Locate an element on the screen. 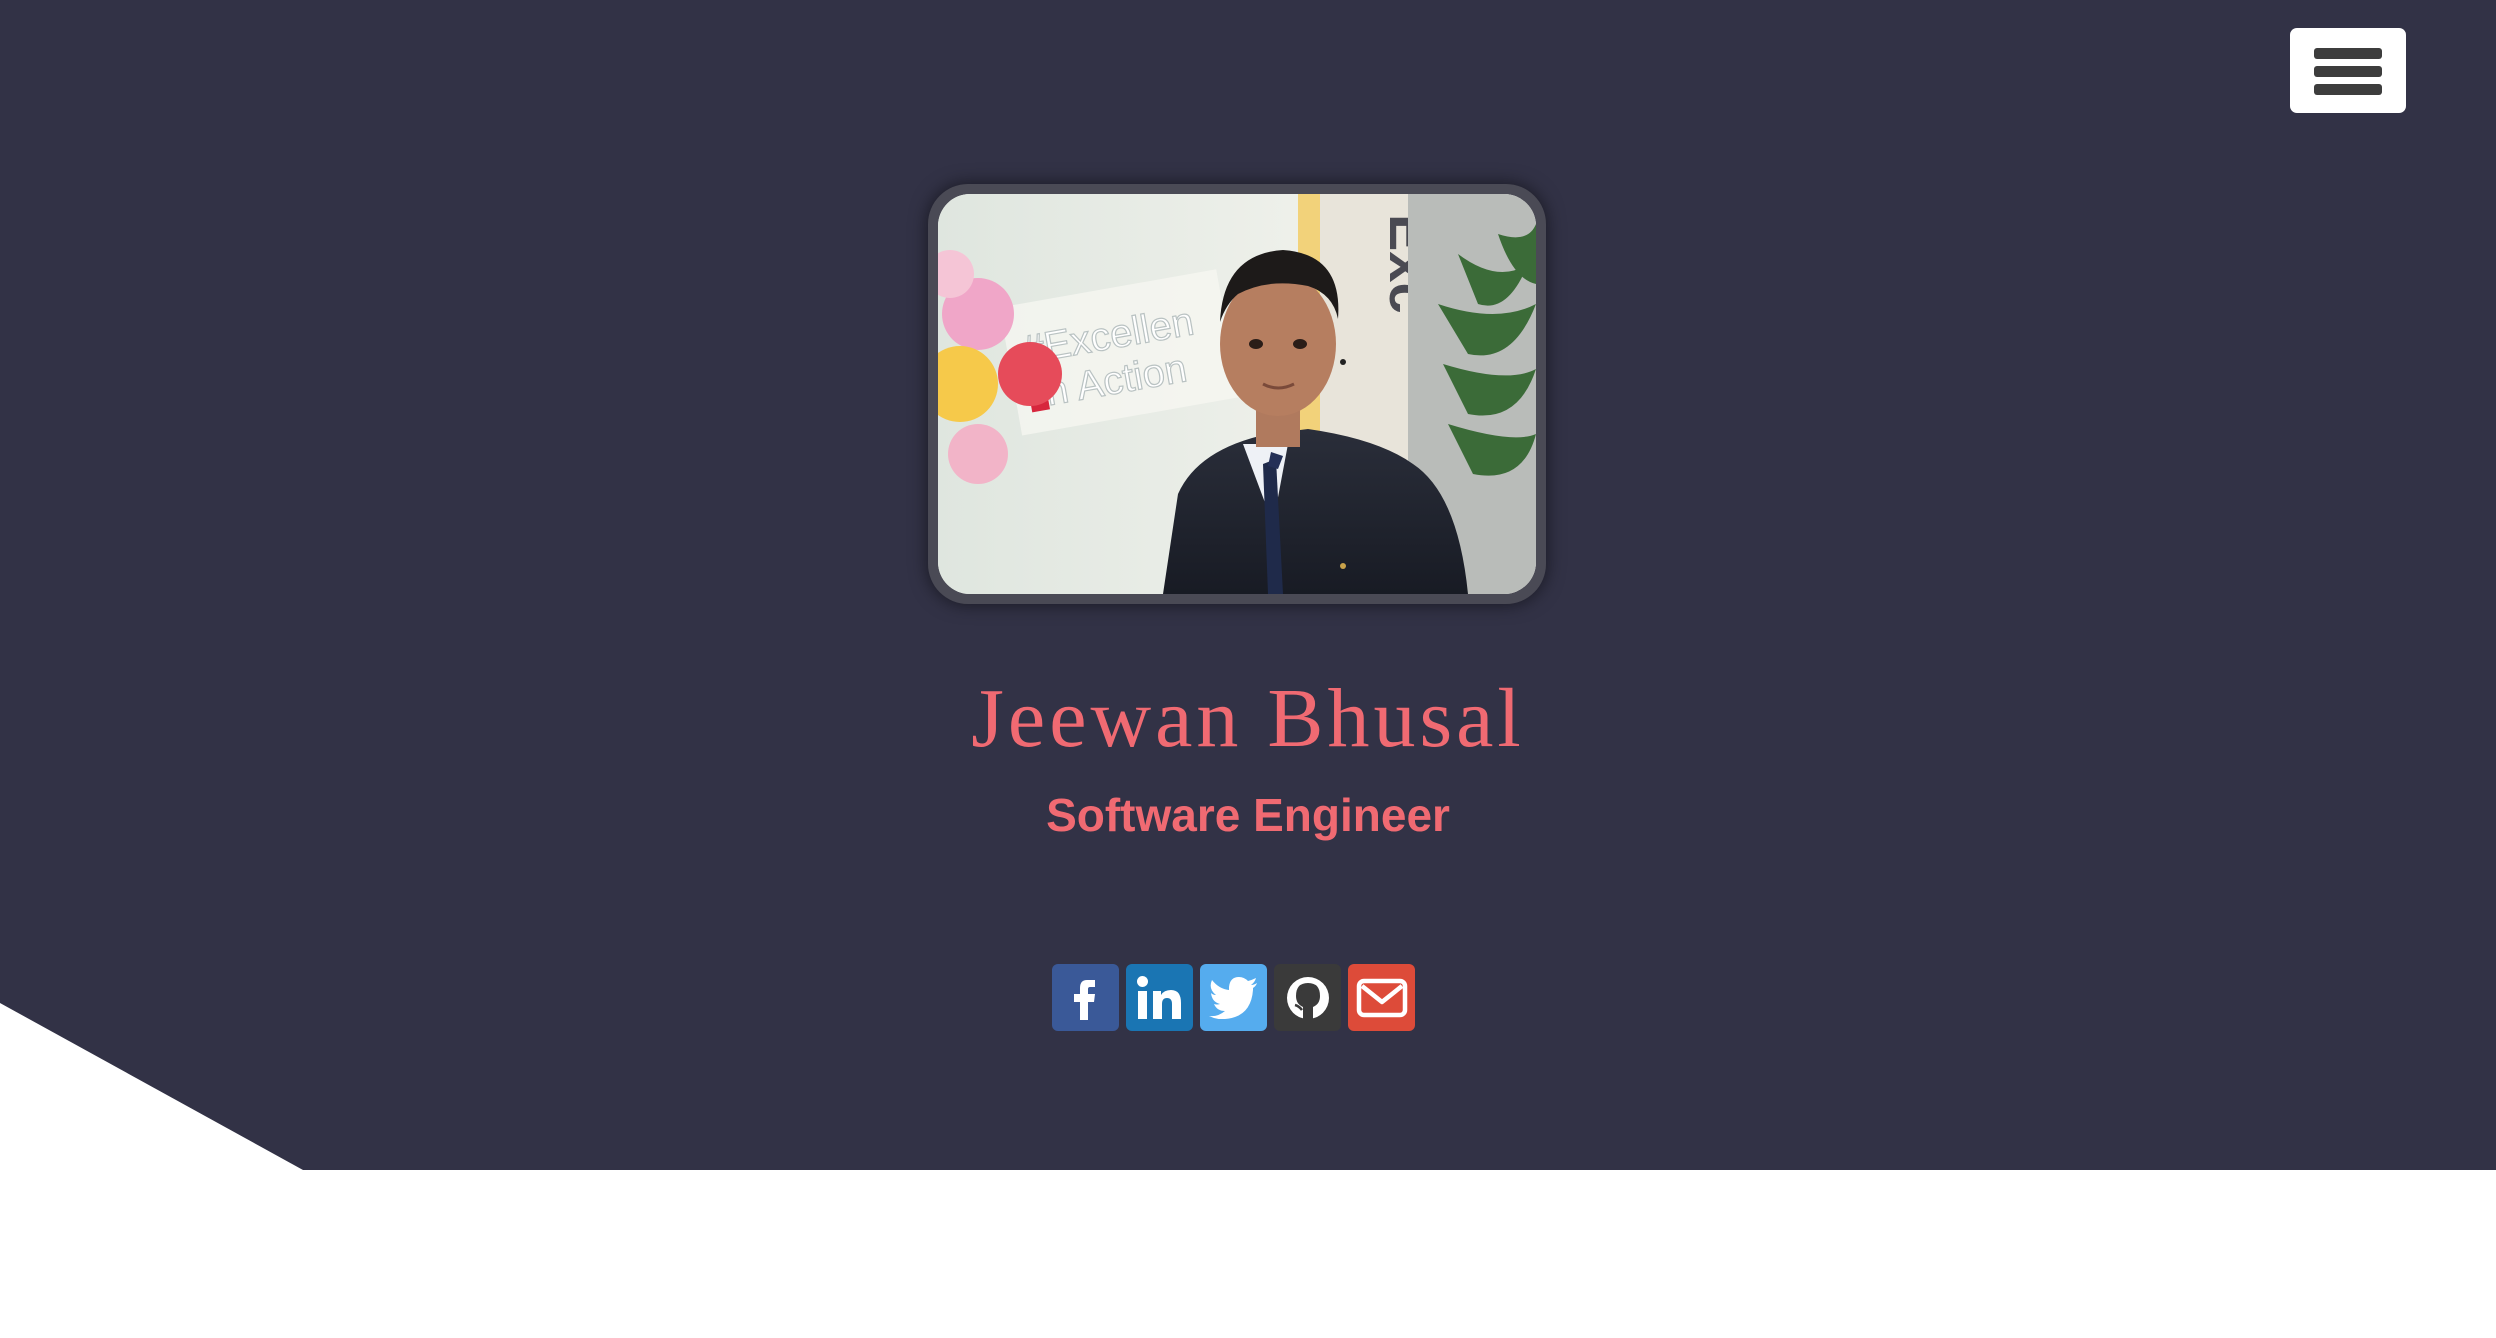 Image resolution: width=2496 pixels, height=1338 pixels. facebook-link is located at coordinates (1085, 997).